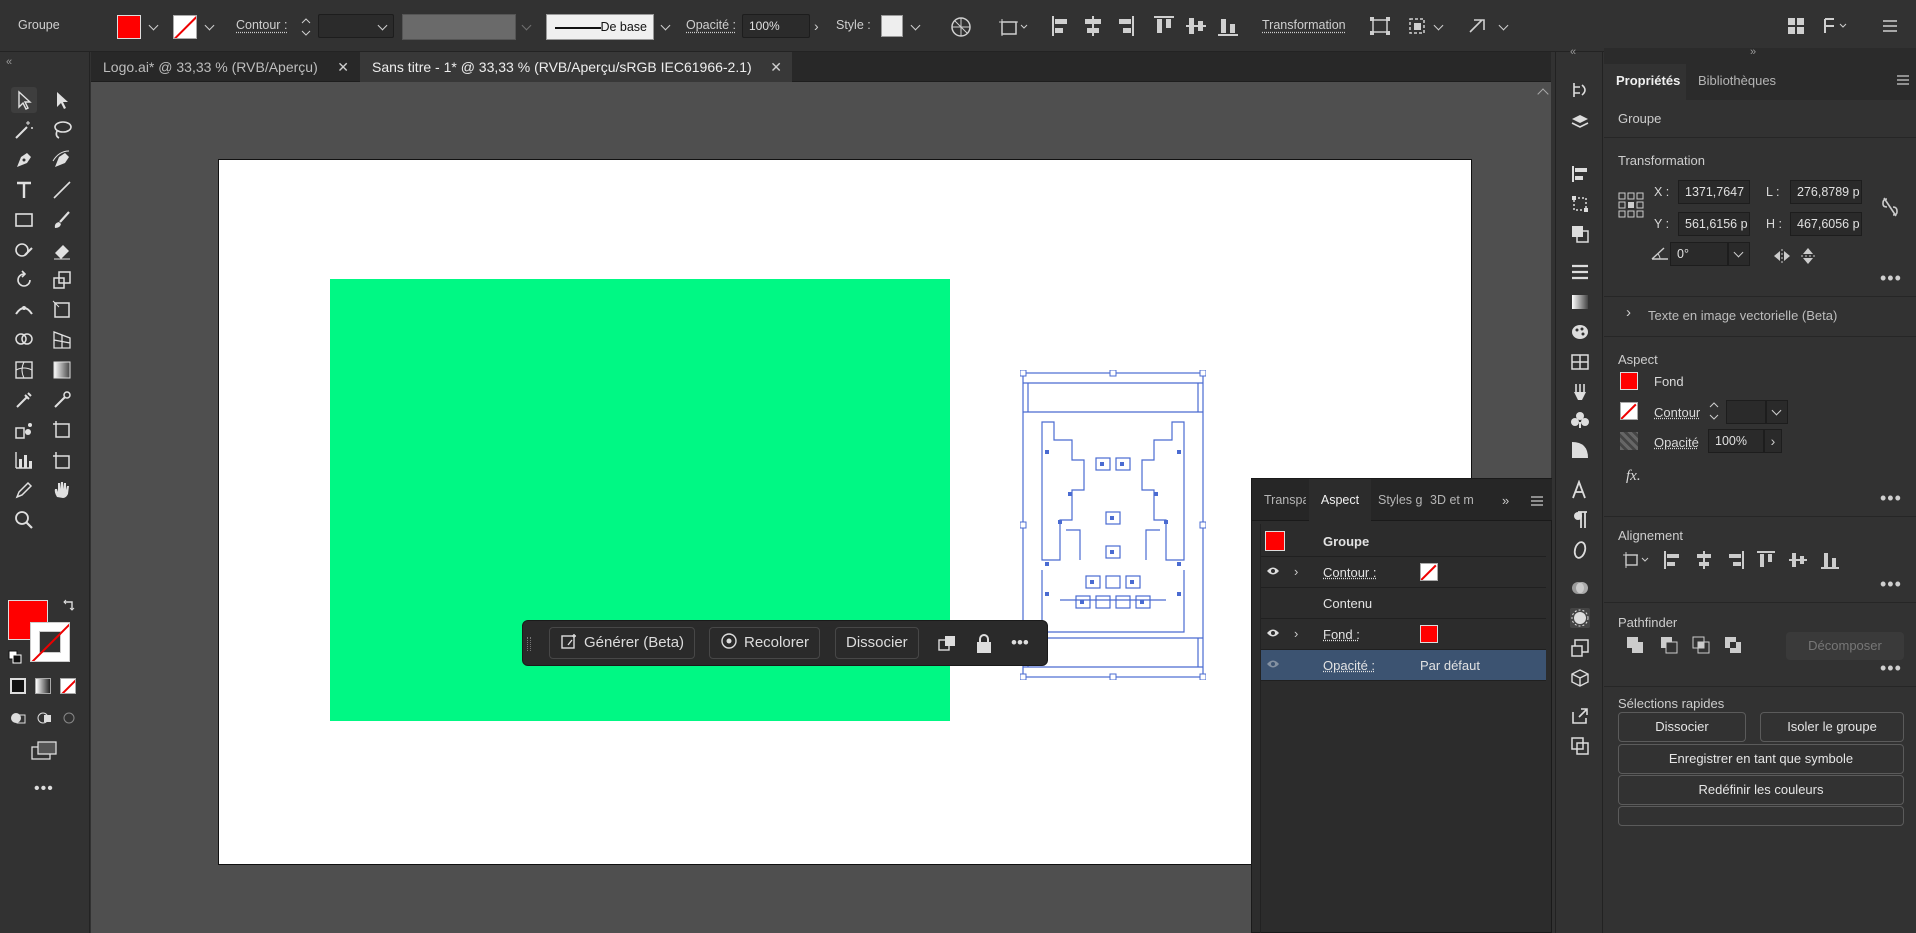  What do you see at coordinates (764, 643) in the screenshot?
I see `recolor-button: Recolorer` at bounding box center [764, 643].